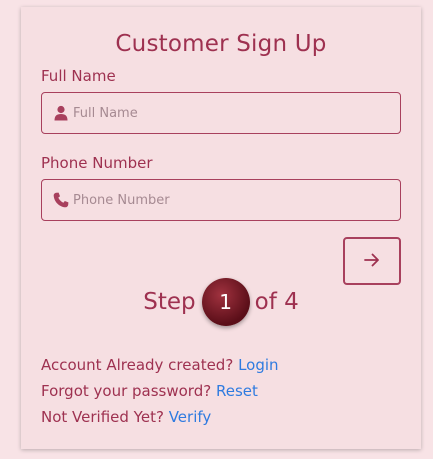  What do you see at coordinates (169, 302) in the screenshot?
I see `step-prefix: Step` at bounding box center [169, 302].